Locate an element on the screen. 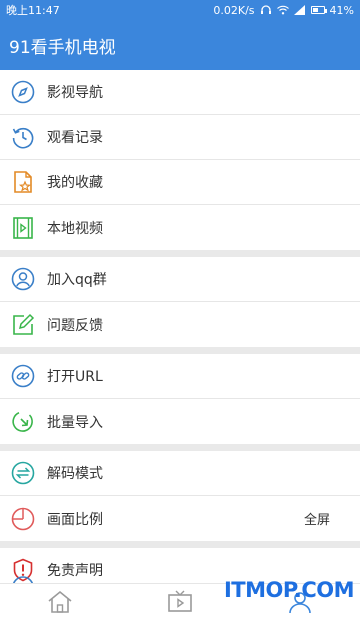 Image resolution: width=360 pixels, height=620 pixels. menu-item-decode-mode: 解码模式 is located at coordinates (180, 473).